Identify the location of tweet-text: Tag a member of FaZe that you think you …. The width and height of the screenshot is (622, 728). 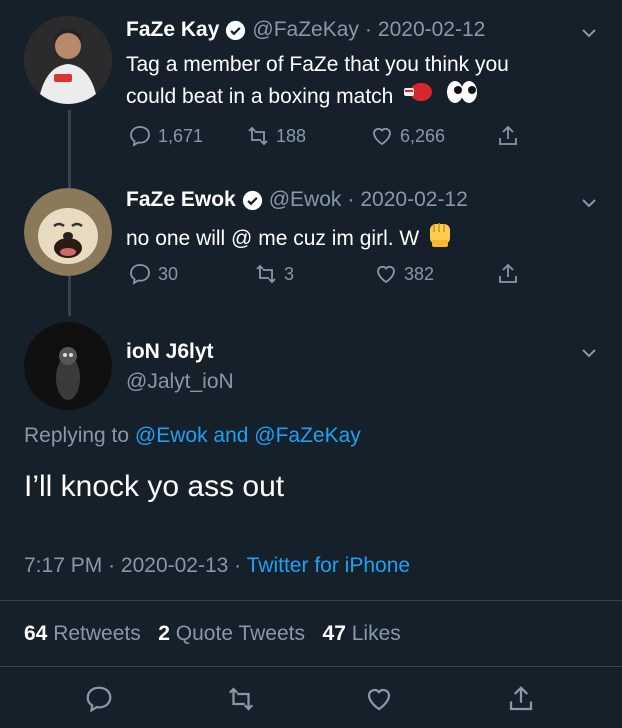
(366, 81).